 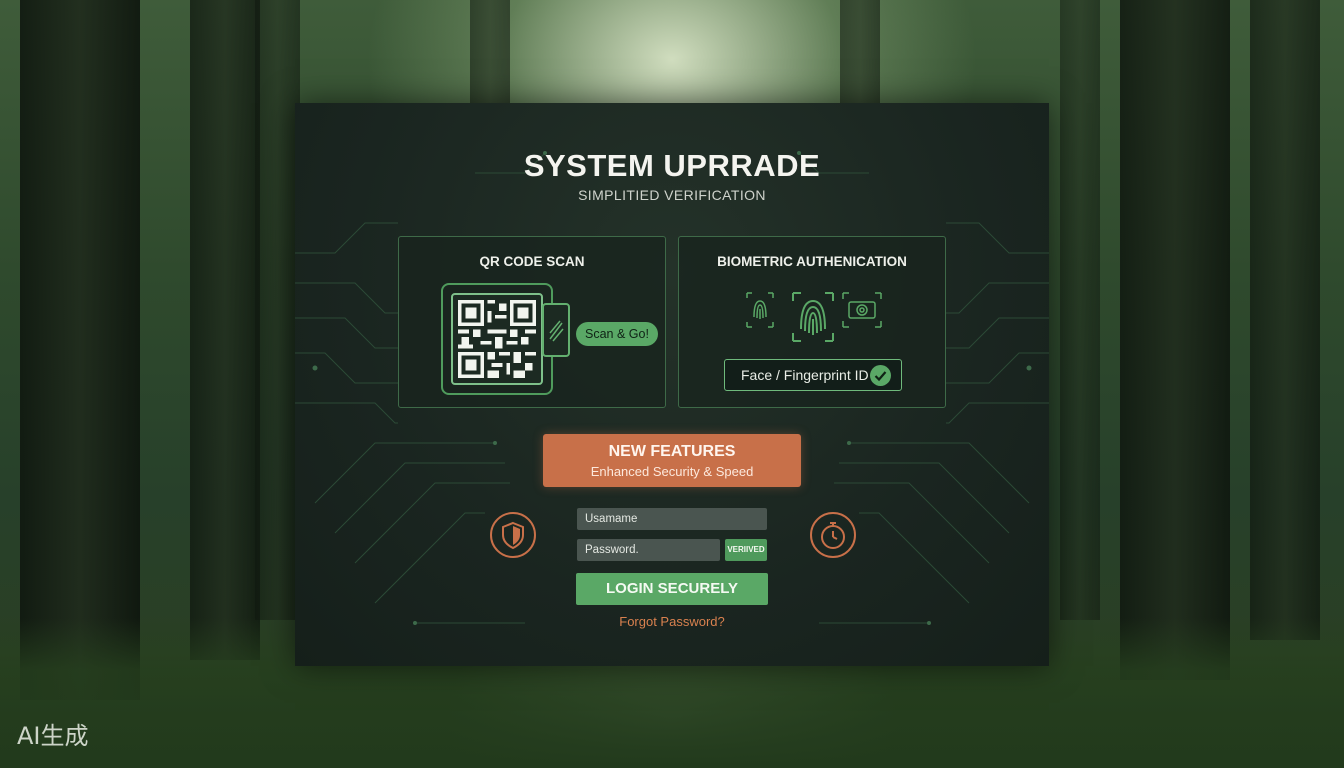 What do you see at coordinates (513, 535) in the screenshot?
I see `shield-icon` at bounding box center [513, 535].